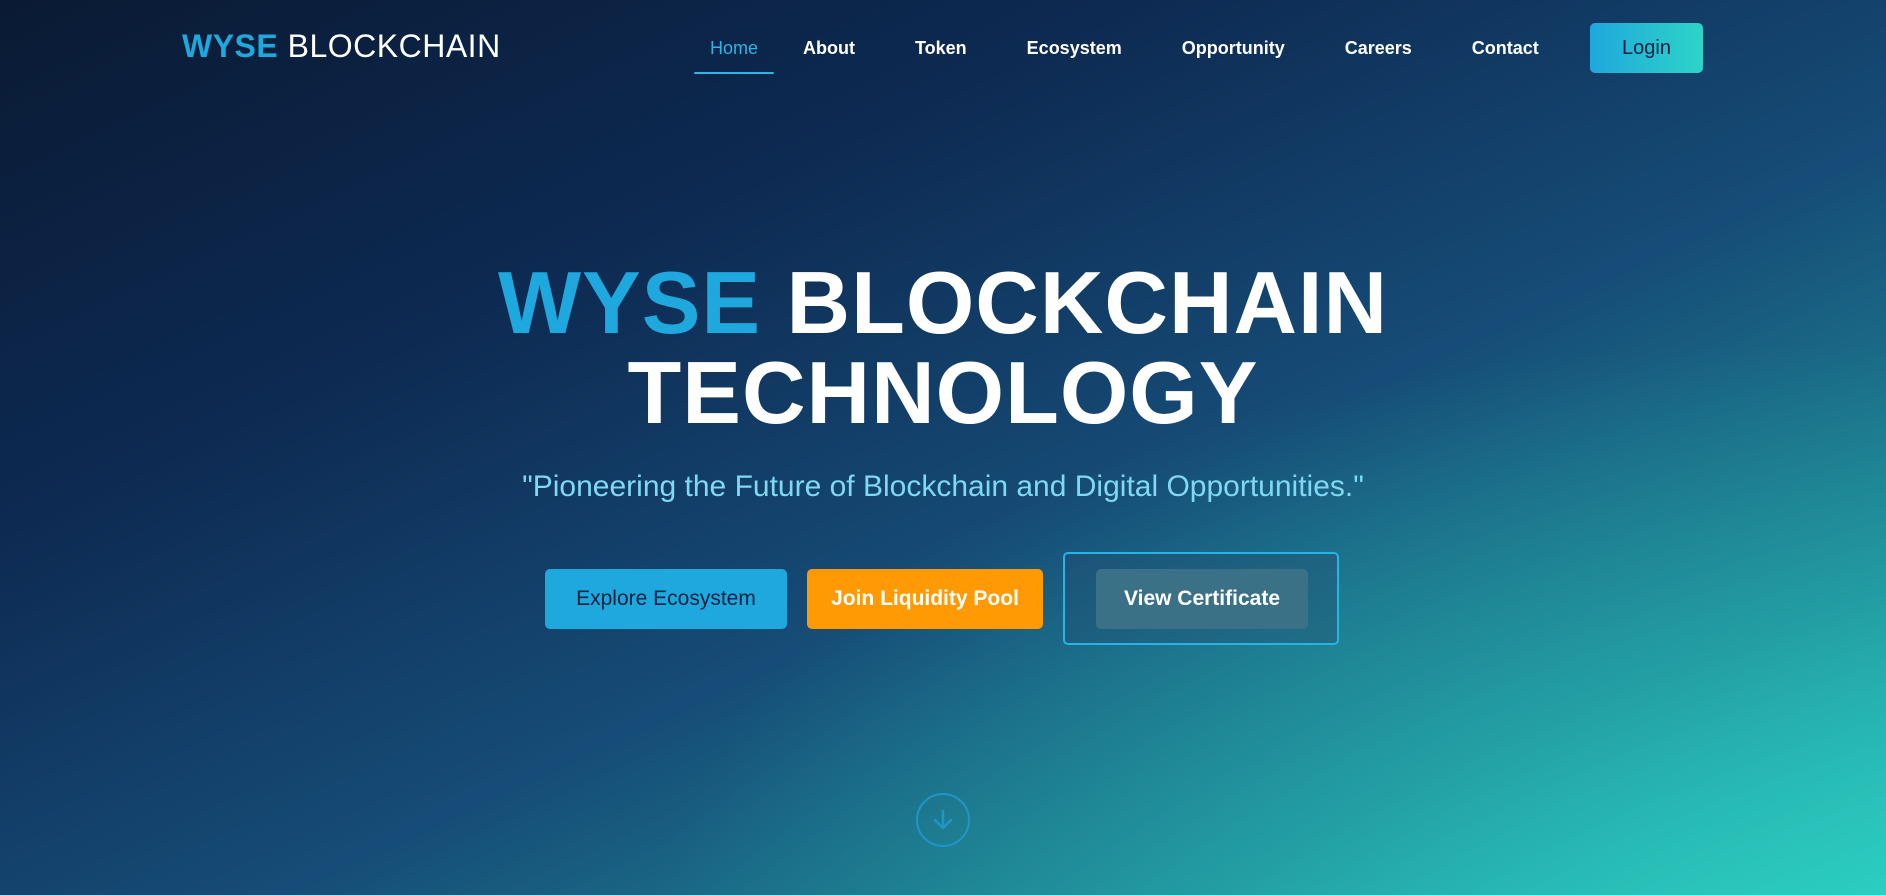 Image resolution: width=1886 pixels, height=895 pixels. What do you see at coordinates (1505, 48) in the screenshot?
I see `nav-item-contact: Contact` at bounding box center [1505, 48].